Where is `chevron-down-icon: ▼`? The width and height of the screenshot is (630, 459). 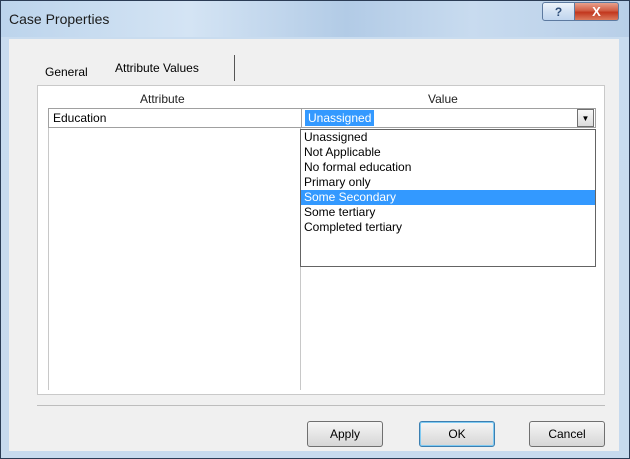 chevron-down-icon: ▼ is located at coordinates (585, 118).